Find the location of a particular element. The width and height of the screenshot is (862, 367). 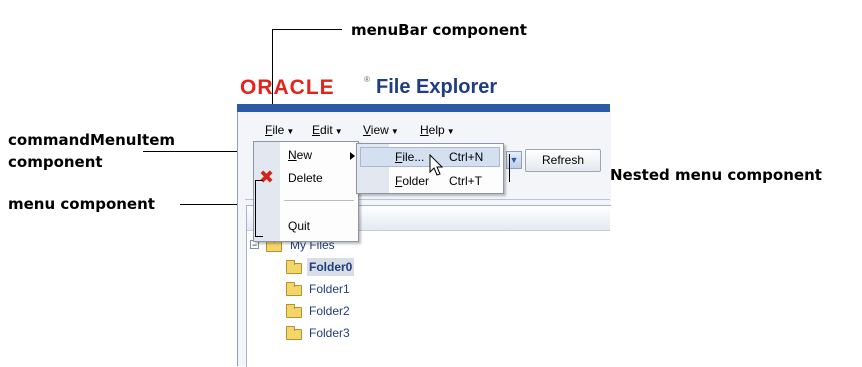

submenu-item-folder-shortcut: Ctrl+T is located at coordinates (465, 181).